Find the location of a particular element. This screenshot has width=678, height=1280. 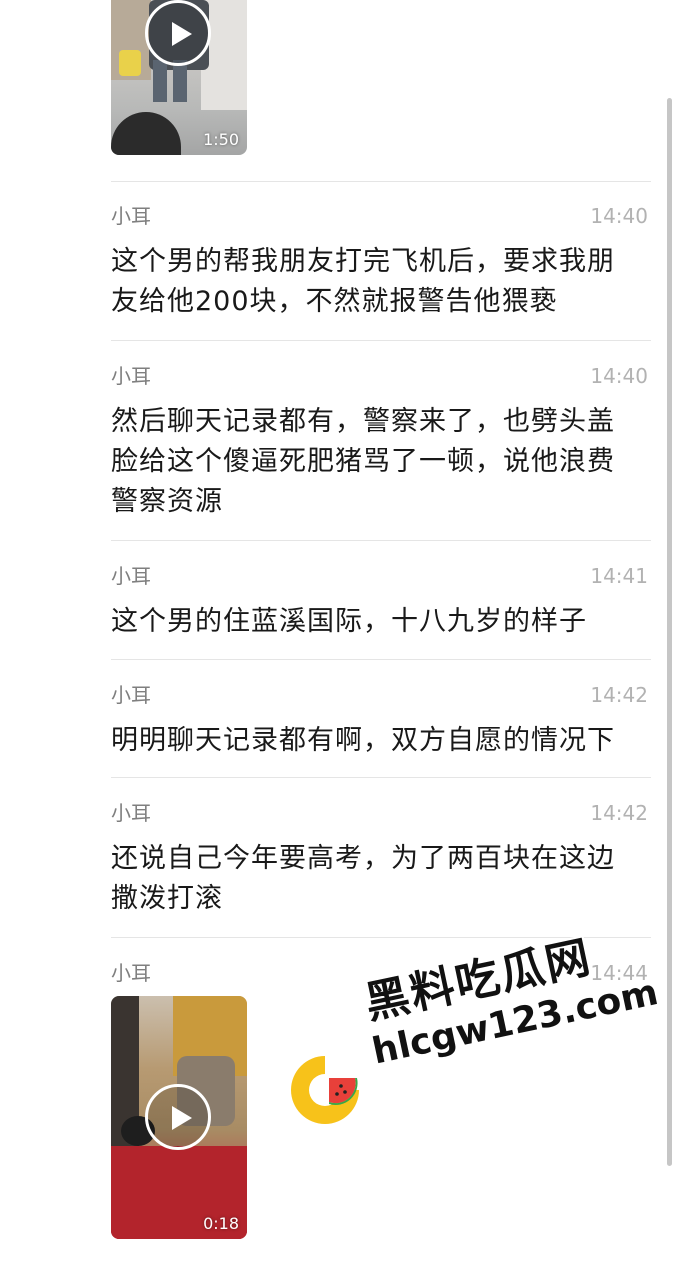

message-item: 小耳 14:41 这个男的住蓝溪国际，十八九岁的样子 is located at coordinates (381, 604).